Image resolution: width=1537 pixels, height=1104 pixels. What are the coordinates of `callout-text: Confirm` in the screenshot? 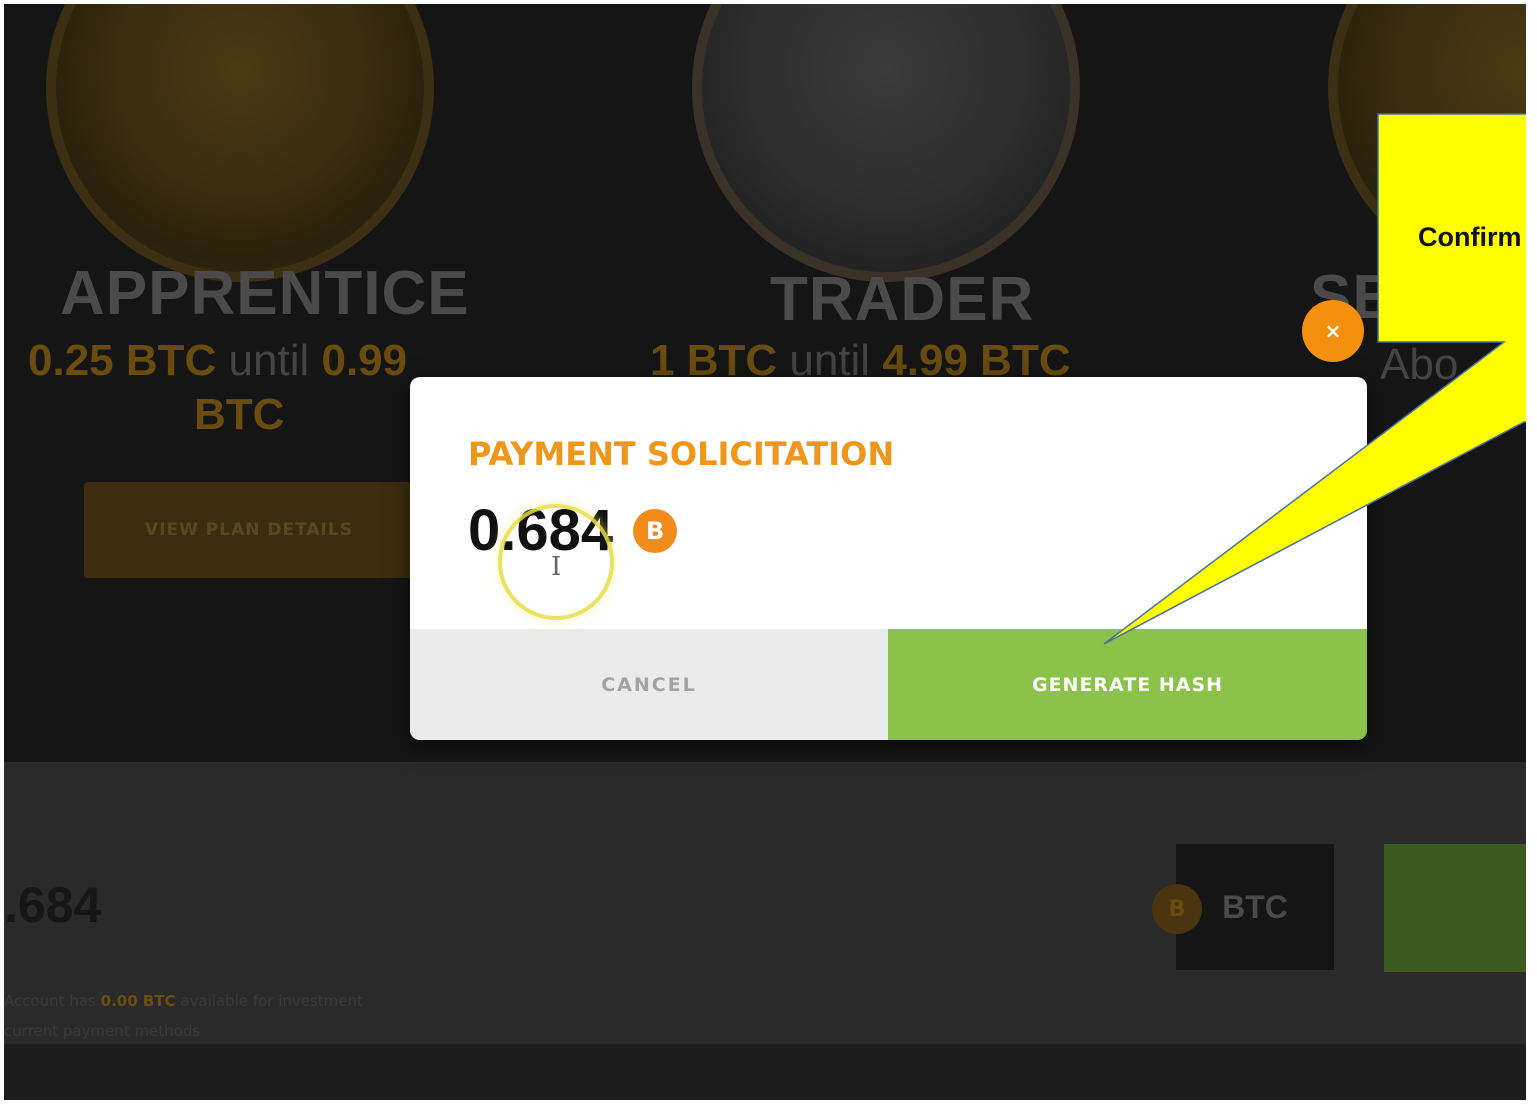 It's located at (1470, 237).